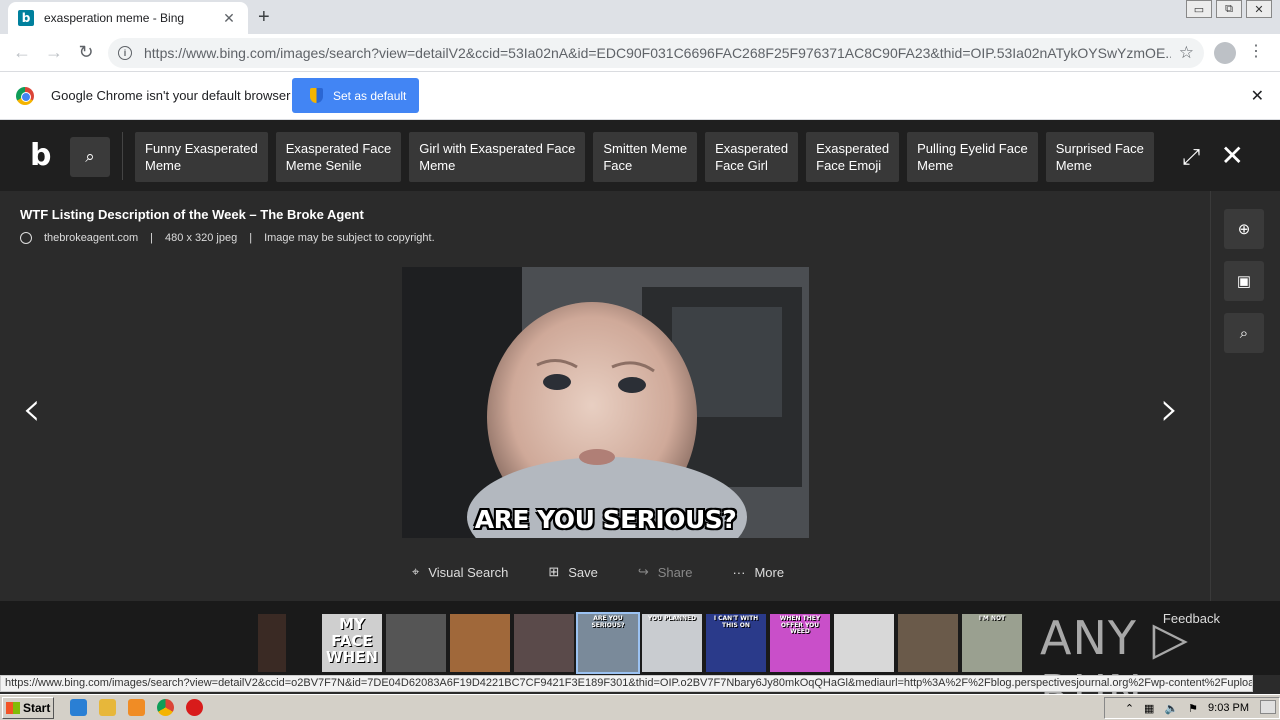 This screenshot has height=720, width=1280. Describe the element at coordinates (165, 707) in the screenshot. I see `chrome-taskbar-icon` at that location.